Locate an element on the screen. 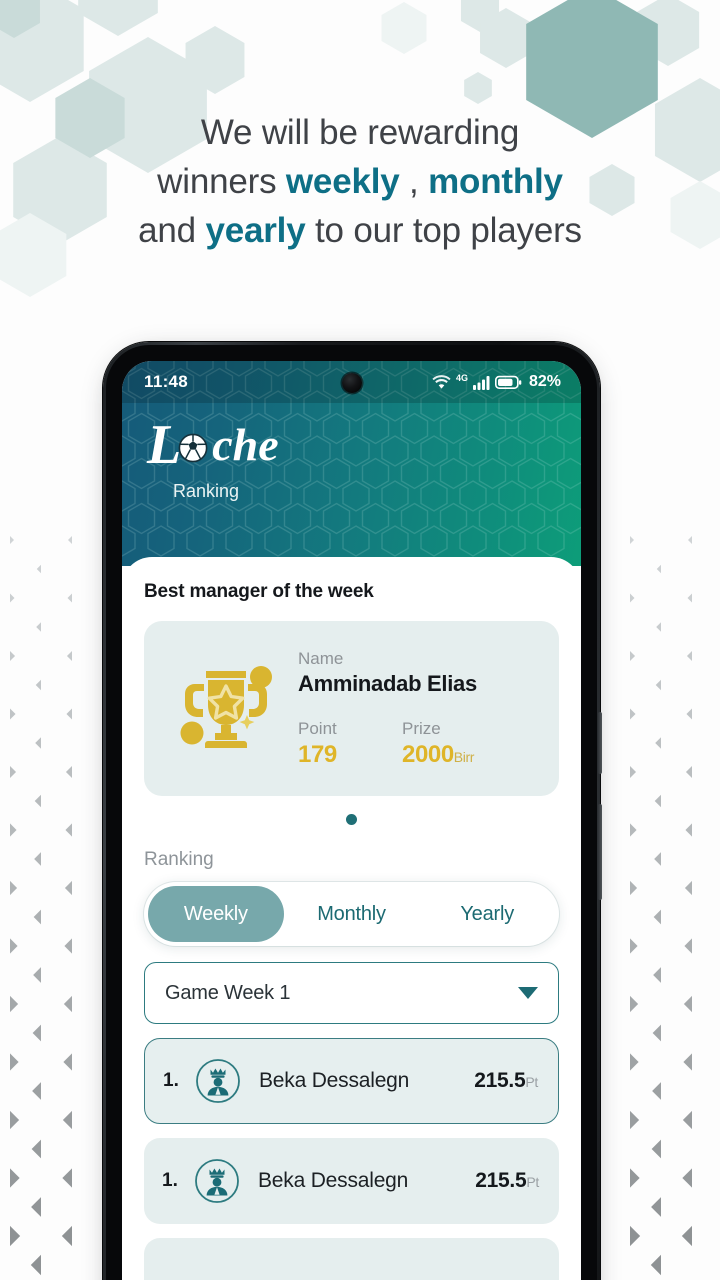 Image resolution: width=720 pixels, height=1280 pixels. headline-accent-monthly: monthly is located at coordinates (495, 181).